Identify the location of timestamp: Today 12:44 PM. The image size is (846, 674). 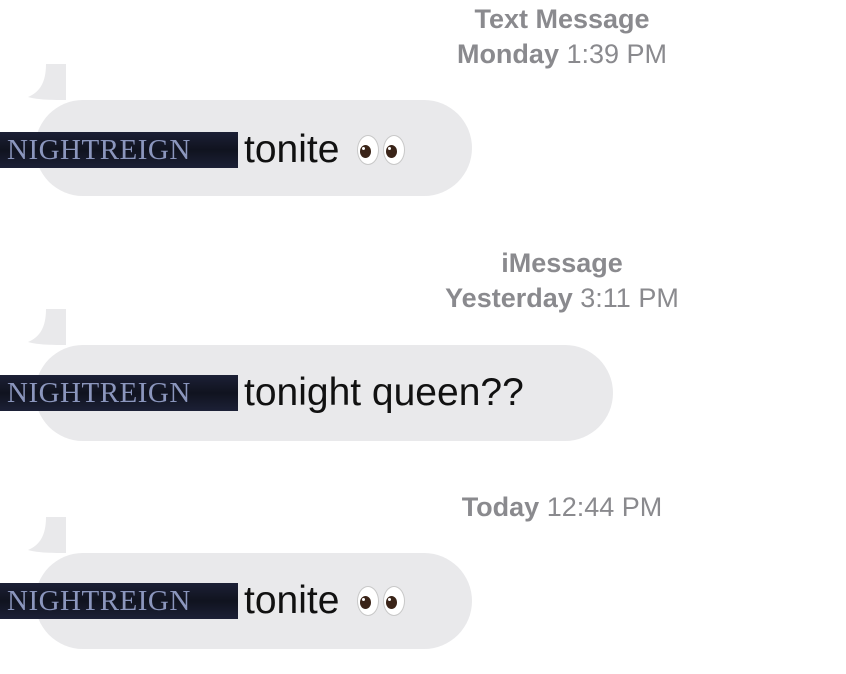
(562, 507).